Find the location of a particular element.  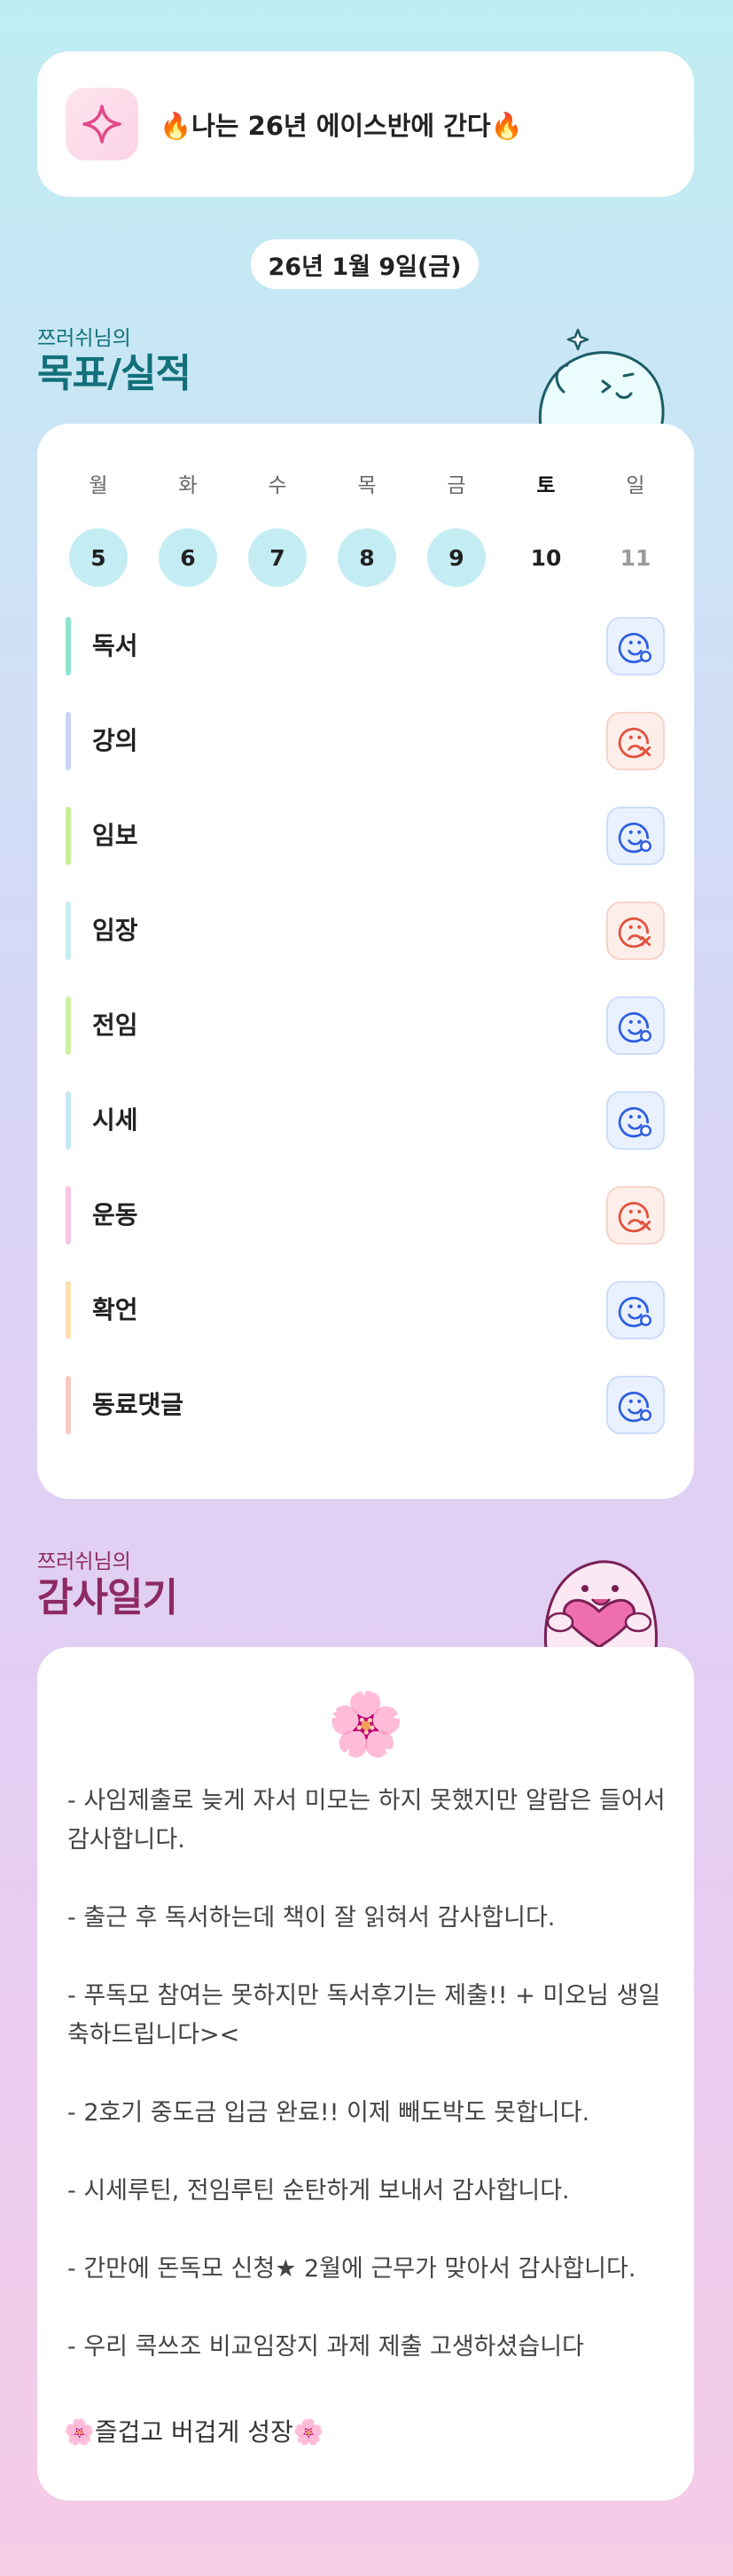

day-fri: 금 9 is located at coordinates (456, 528).